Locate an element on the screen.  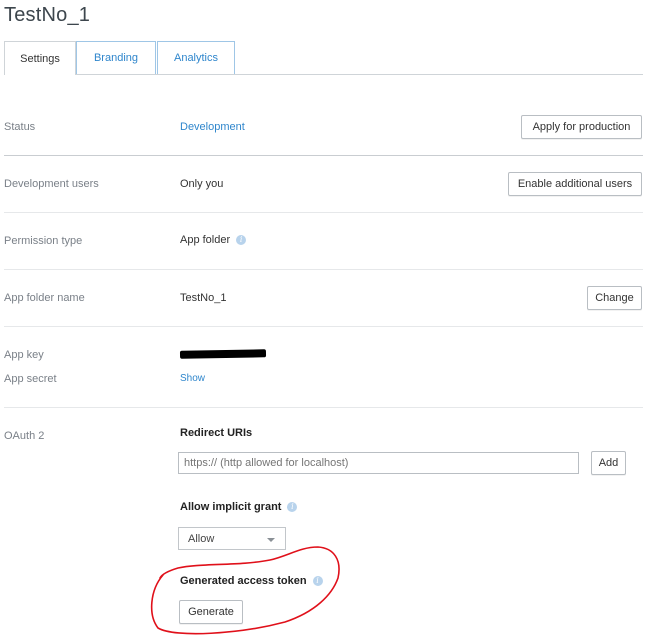
generated-access-token-heading: Generated access token is located at coordinates (243, 581).